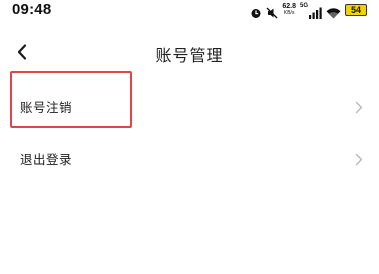 Image resolution: width=379 pixels, height=274 pixels. I want to click on network-speed: 62.8 KB/s, so click(289, 9).